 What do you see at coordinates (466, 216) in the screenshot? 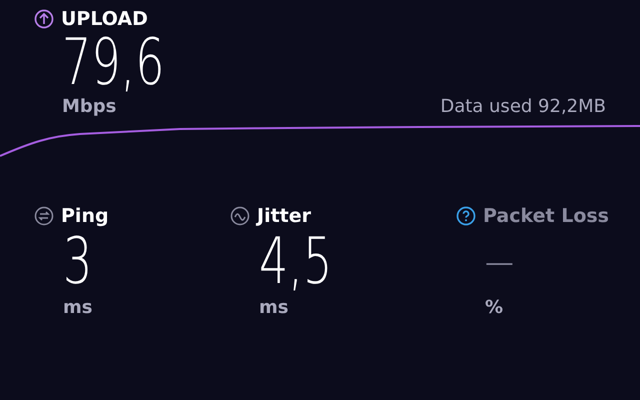
I see `help-icon` at bounding box center [466, 216].